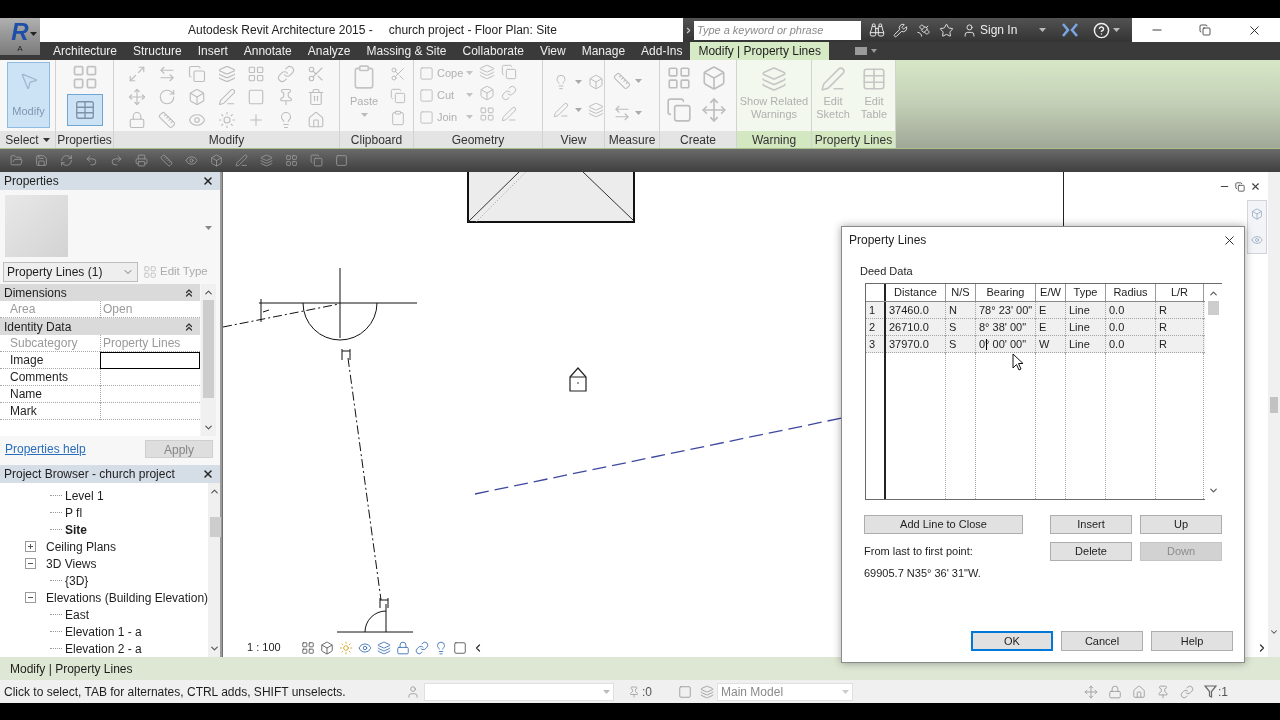 This screenshot has height=720, width=1280. Describe the element at coordinates (45, 449) in the screenshot. I see `properties-help-link: Properties help` at that location.